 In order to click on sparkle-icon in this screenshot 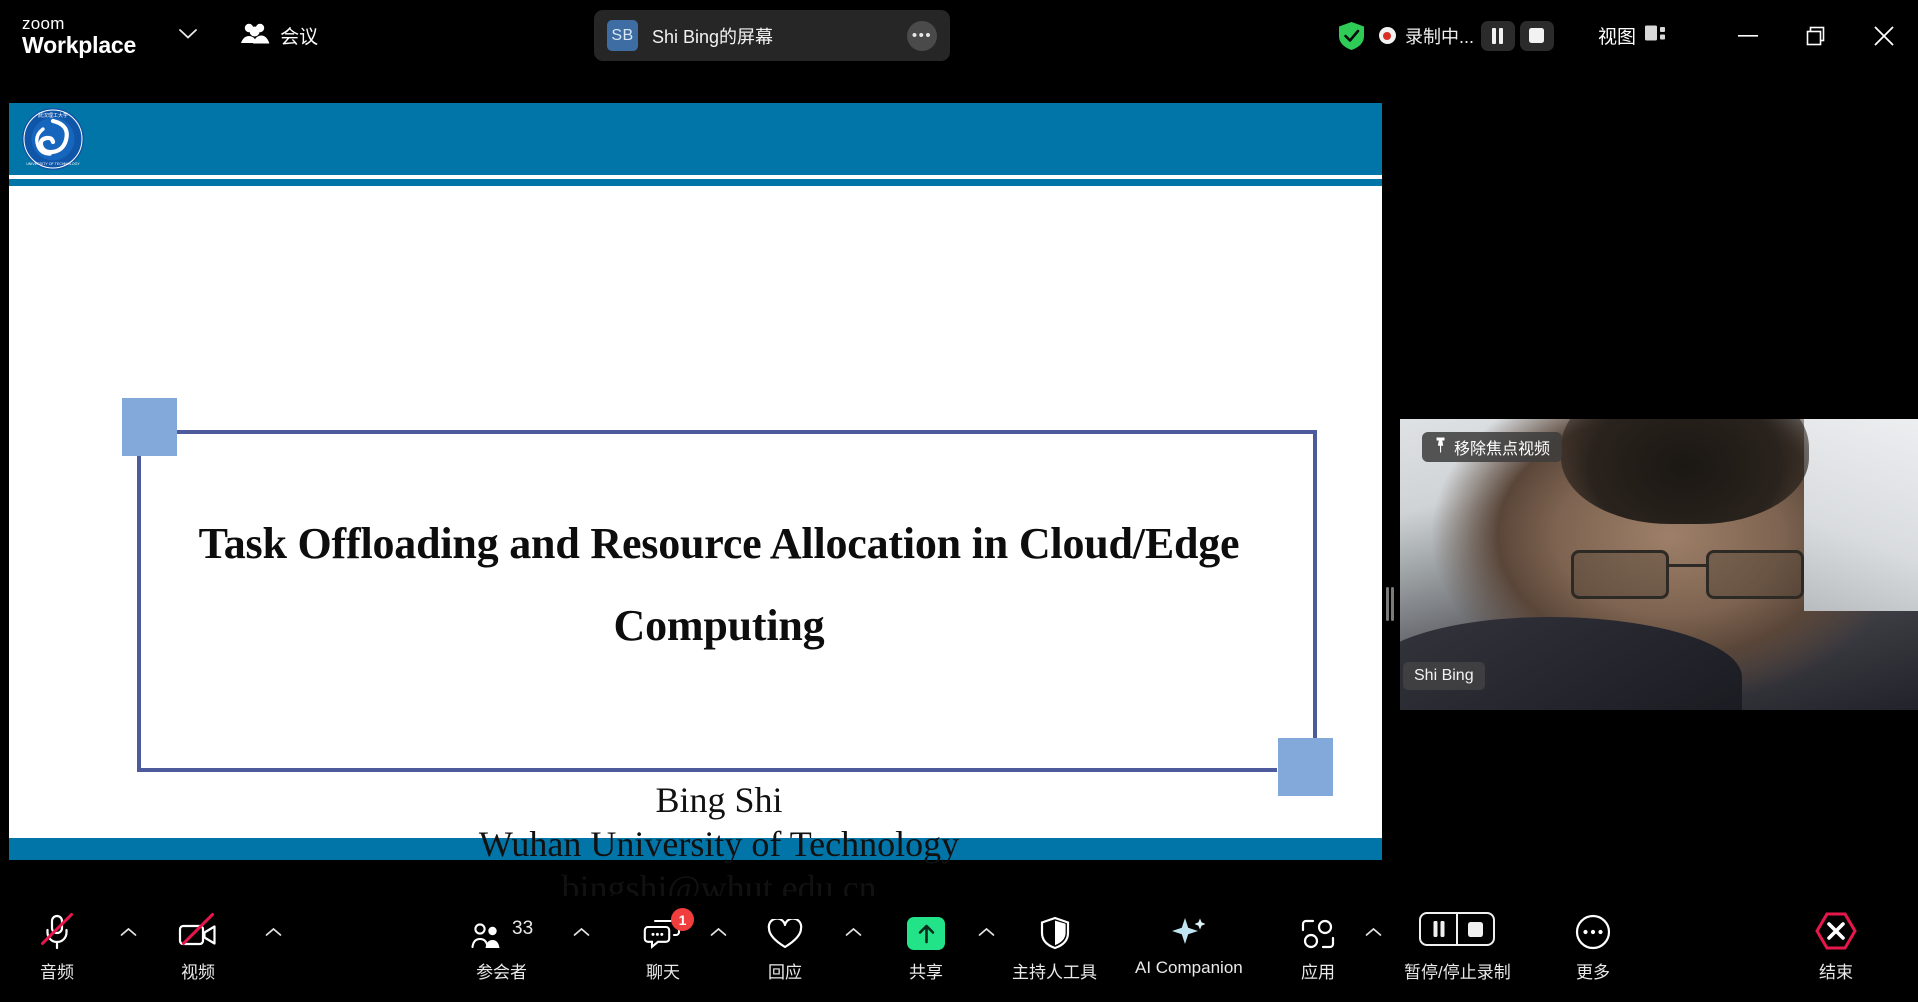, I will do `click(1189, 929)`.